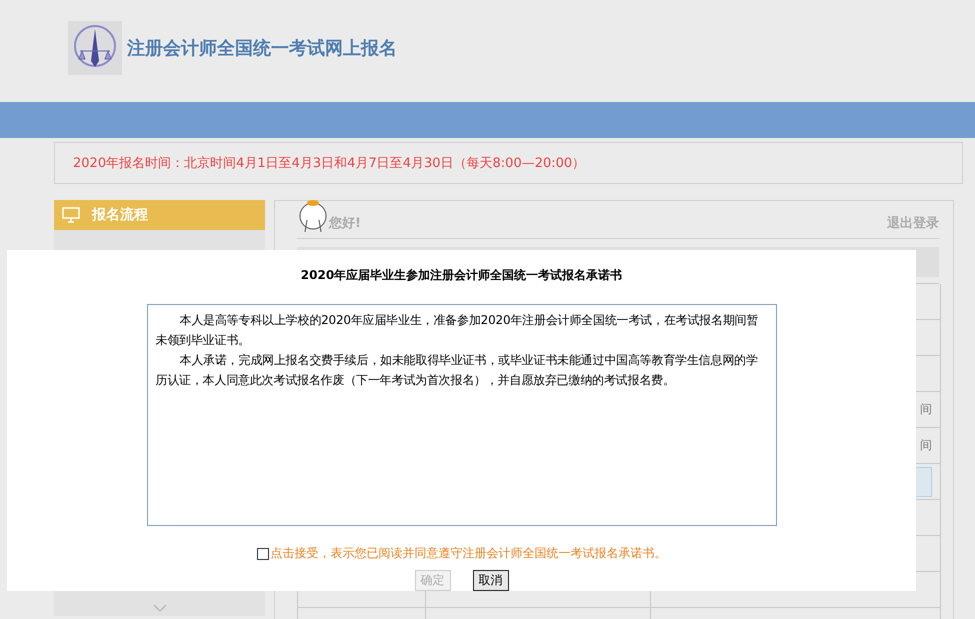  What do you see at coordinates (461, 275) in the screenshot?
I see `dialog-title: 2020年应届毕业生参加注册会计师全国统一考试报名承诺书` at bounding box center [461, 275].